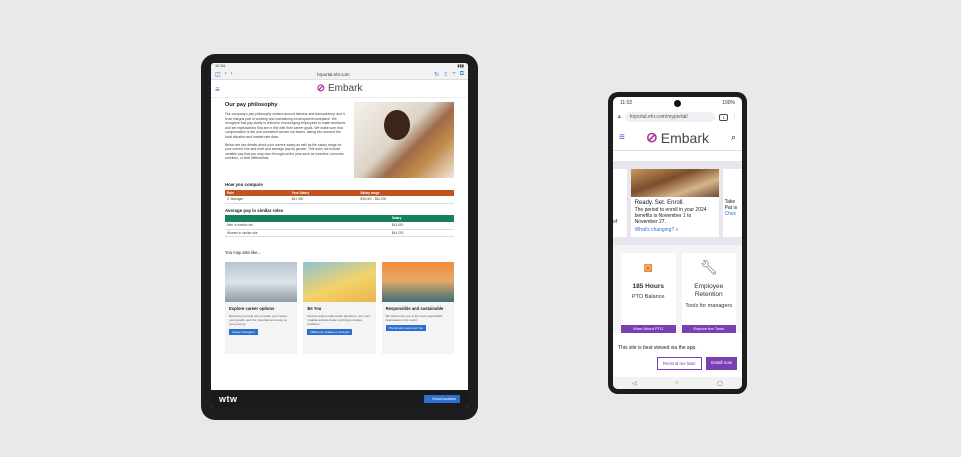 The width and height of the screenshot is (961, 457). What do you see at coordinates (218, 74) in the screenshot?
I see `sidebar-icon: ◫` at bounding box center [218, 74].